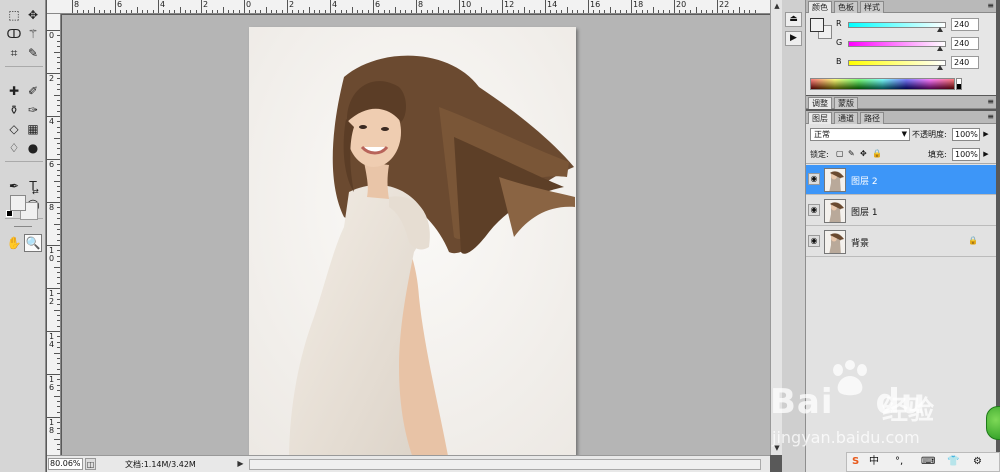  What do you see at coordinates (408, 7) in the screenshot?
I see `ruler-horizontal: 8 6 4 2 0 2 4 6 8 10 12 14 16 18 20 22` at bounding box center [408, 7].